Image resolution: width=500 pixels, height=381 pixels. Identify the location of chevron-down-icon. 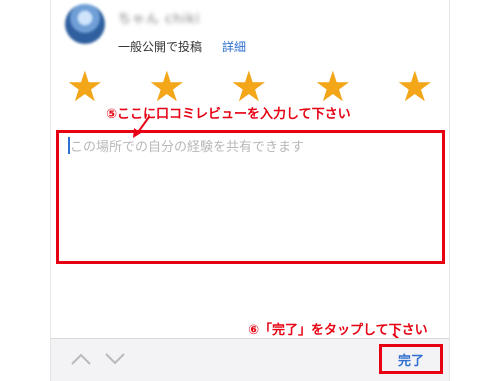
(115, 359).